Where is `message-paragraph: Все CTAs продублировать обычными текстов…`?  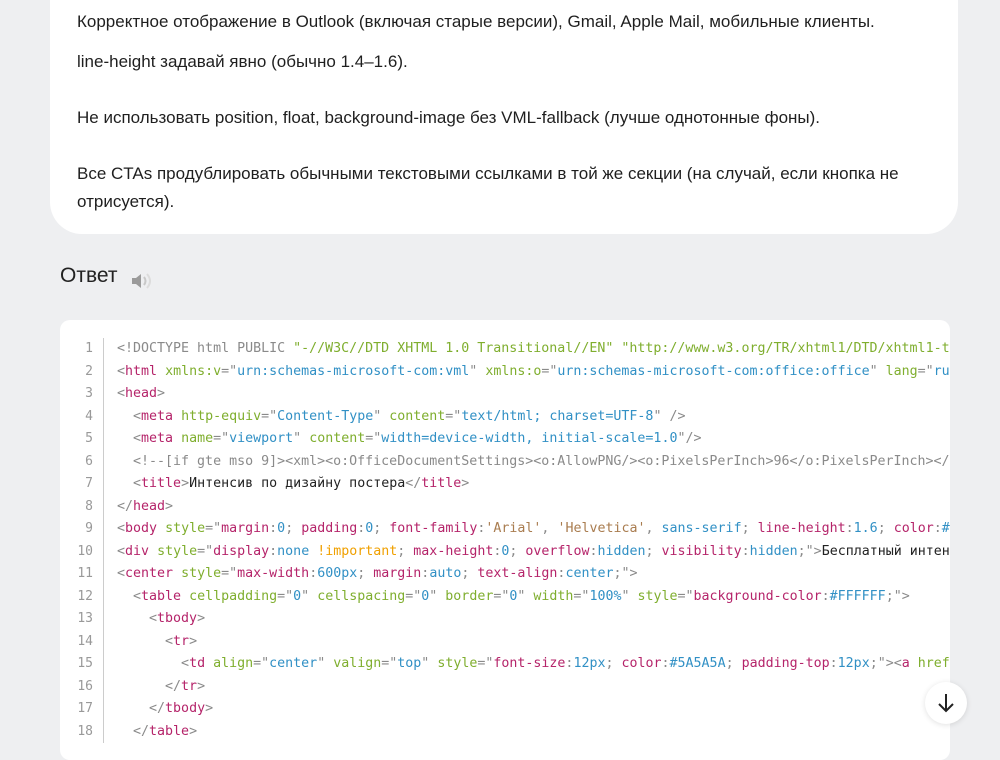 message-paragraph: Все CTAs продублировать обычными текстов… is located at coordinates (507, 188).